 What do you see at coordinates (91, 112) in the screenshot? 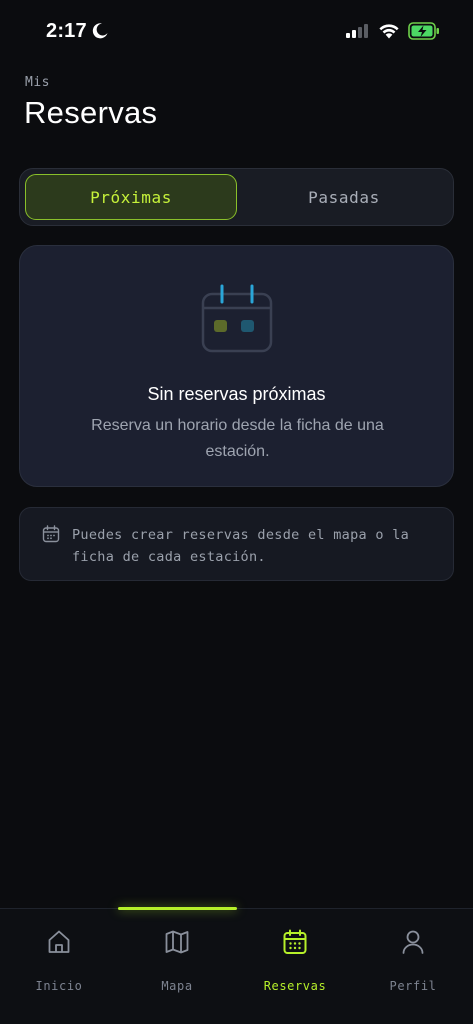
I see `page-title: Reservas` at bounding box center [91, 112].